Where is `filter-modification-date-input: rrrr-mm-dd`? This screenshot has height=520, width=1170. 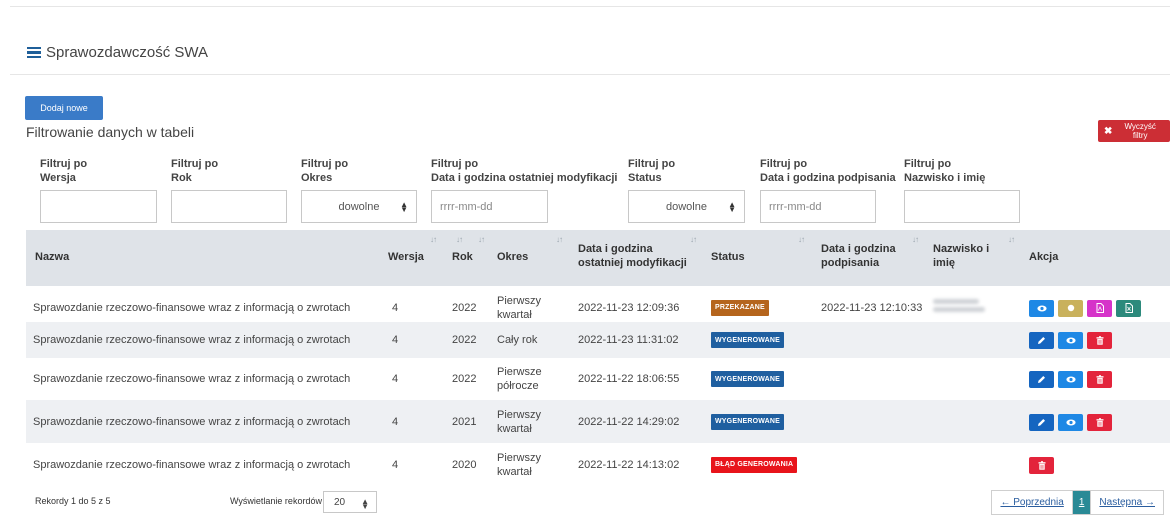 filter-modification-date-input: rrrr-mm-dd is located at coordinates (489, 206).